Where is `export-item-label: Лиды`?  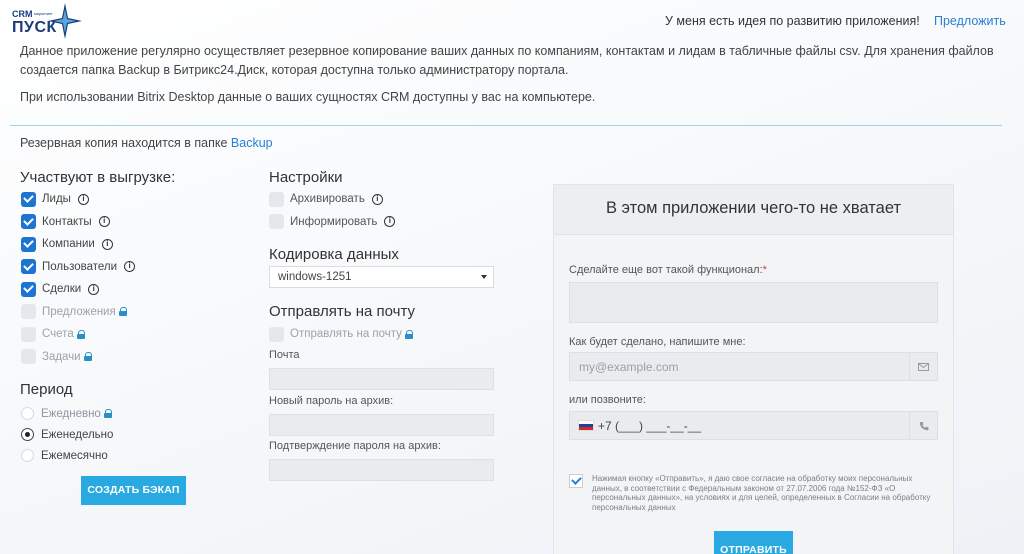
export-item-label: Лиды is located at coordinates (56, 199).